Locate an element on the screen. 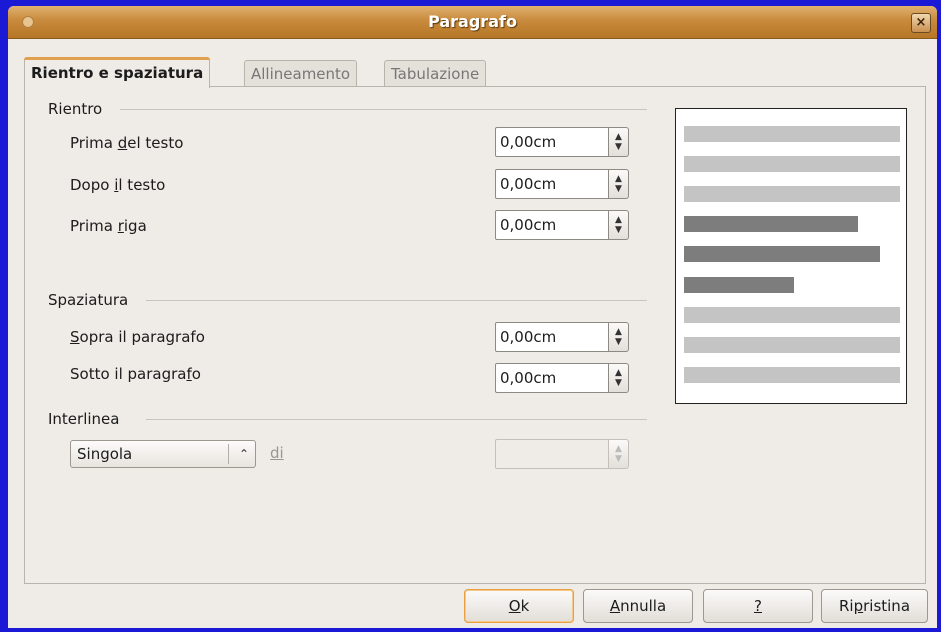 Image resolution: width=941 pixels, height=632 pixels. sotto-il-paragrafo-label: Sotto il paragrafo is located at coordinates (135, 374).